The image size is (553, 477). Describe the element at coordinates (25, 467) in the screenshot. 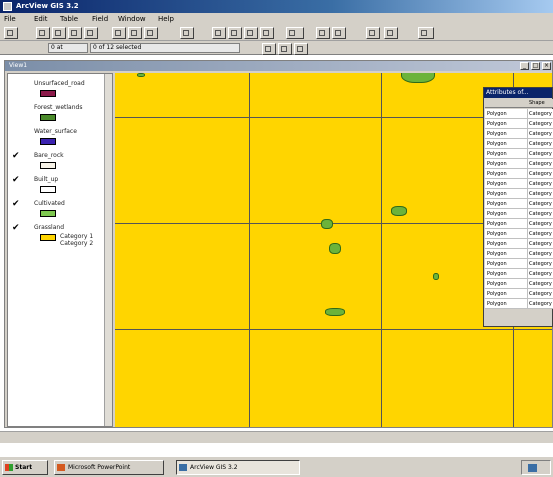

I see `start-button: Start` at that location.